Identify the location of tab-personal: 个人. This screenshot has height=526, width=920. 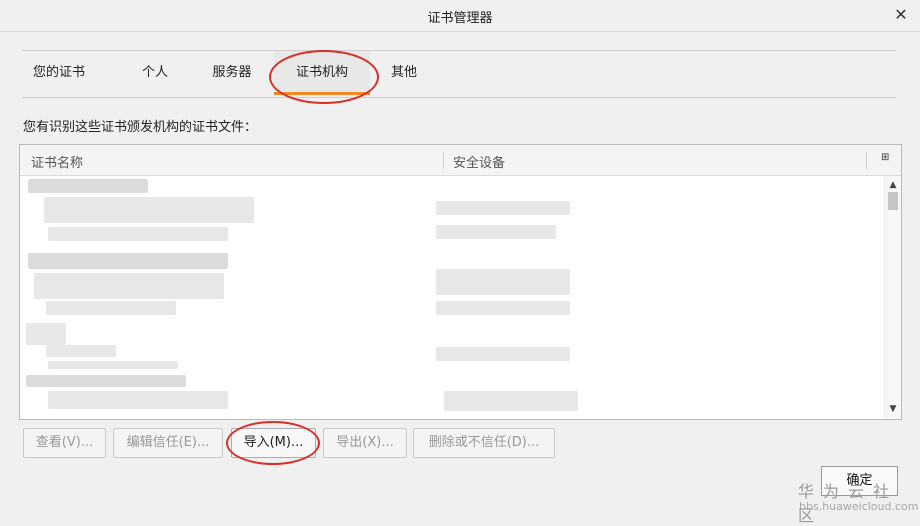
(155, 73).